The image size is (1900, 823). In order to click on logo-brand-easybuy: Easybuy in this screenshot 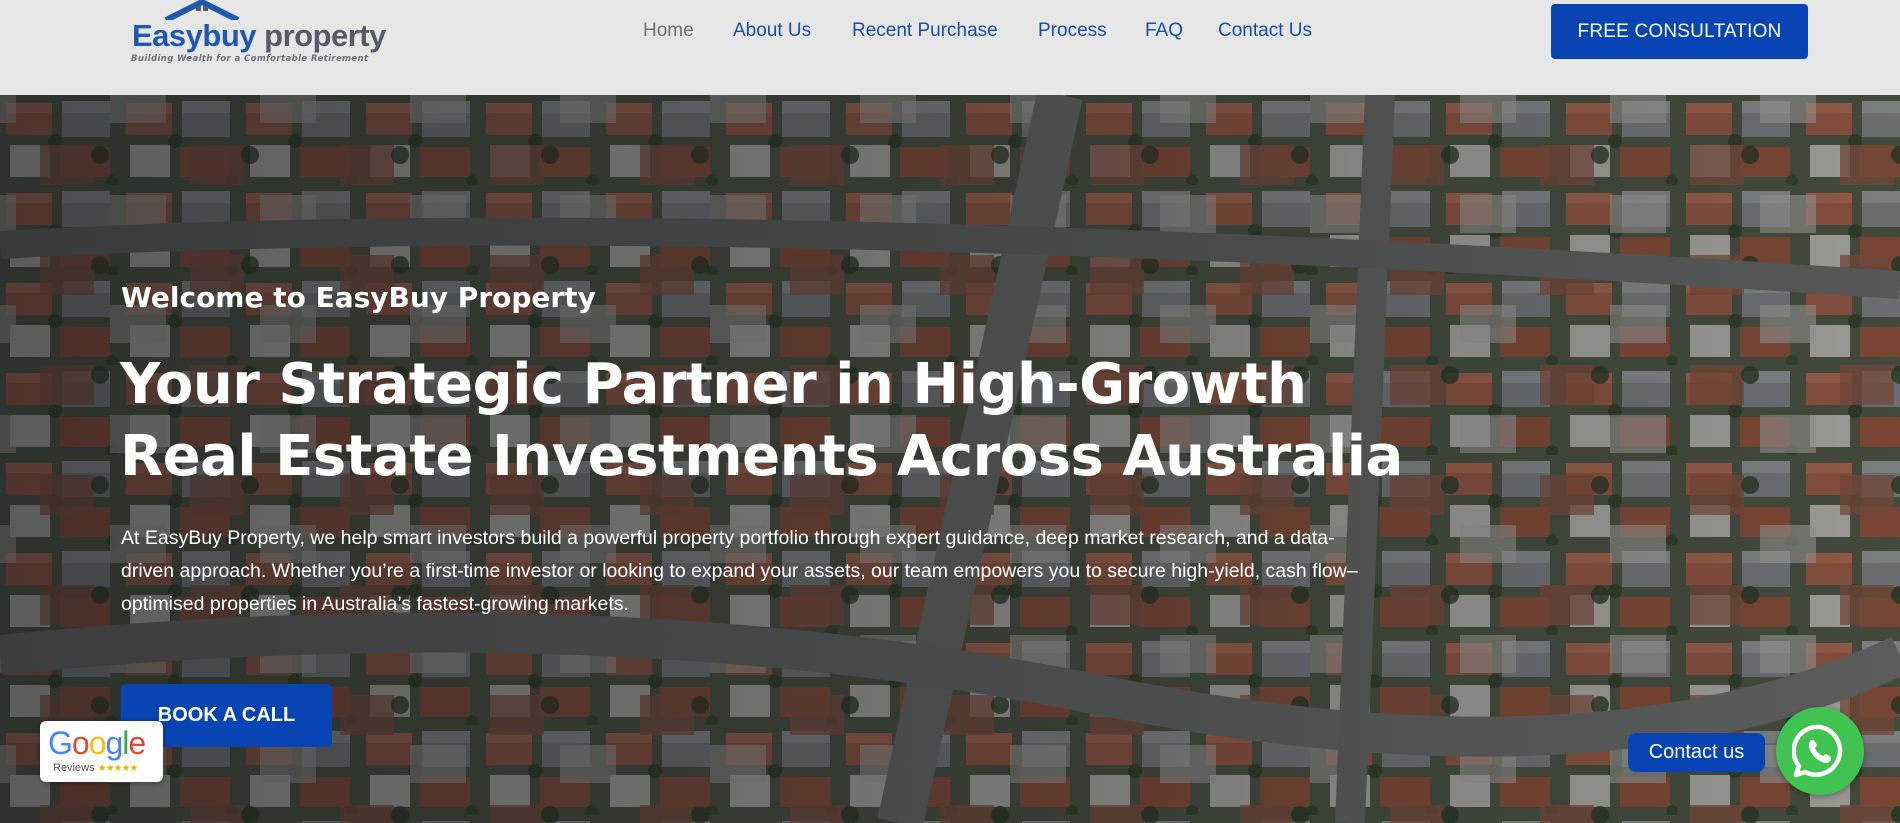, I will do `click(194, 35)`.